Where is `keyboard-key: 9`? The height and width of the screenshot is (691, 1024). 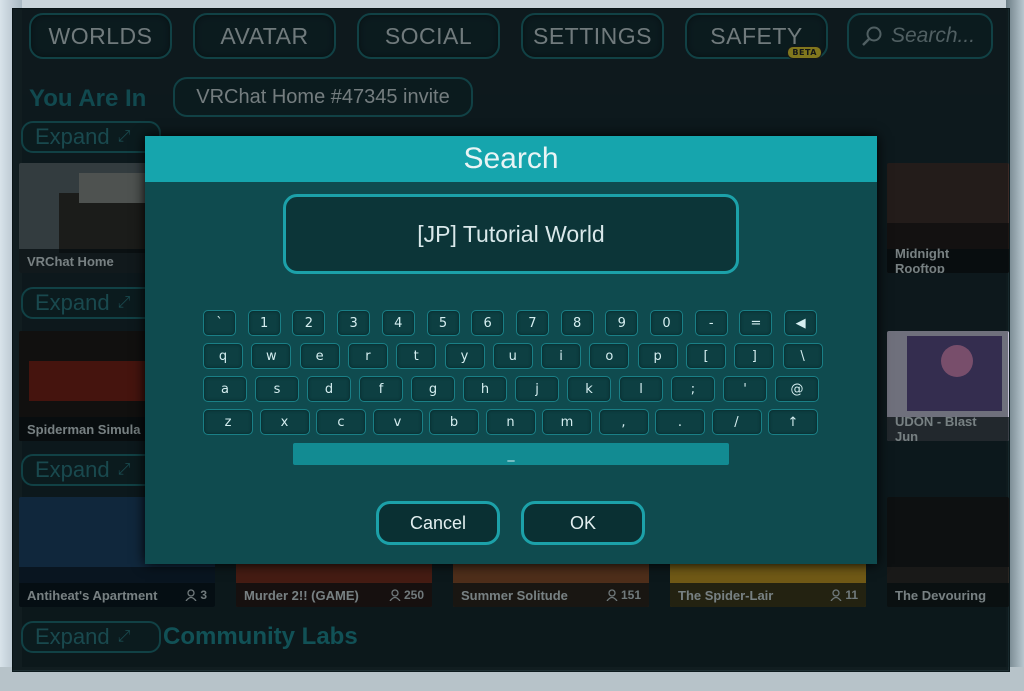 keyboard-key: 9 is located at coordinates (622, 323).